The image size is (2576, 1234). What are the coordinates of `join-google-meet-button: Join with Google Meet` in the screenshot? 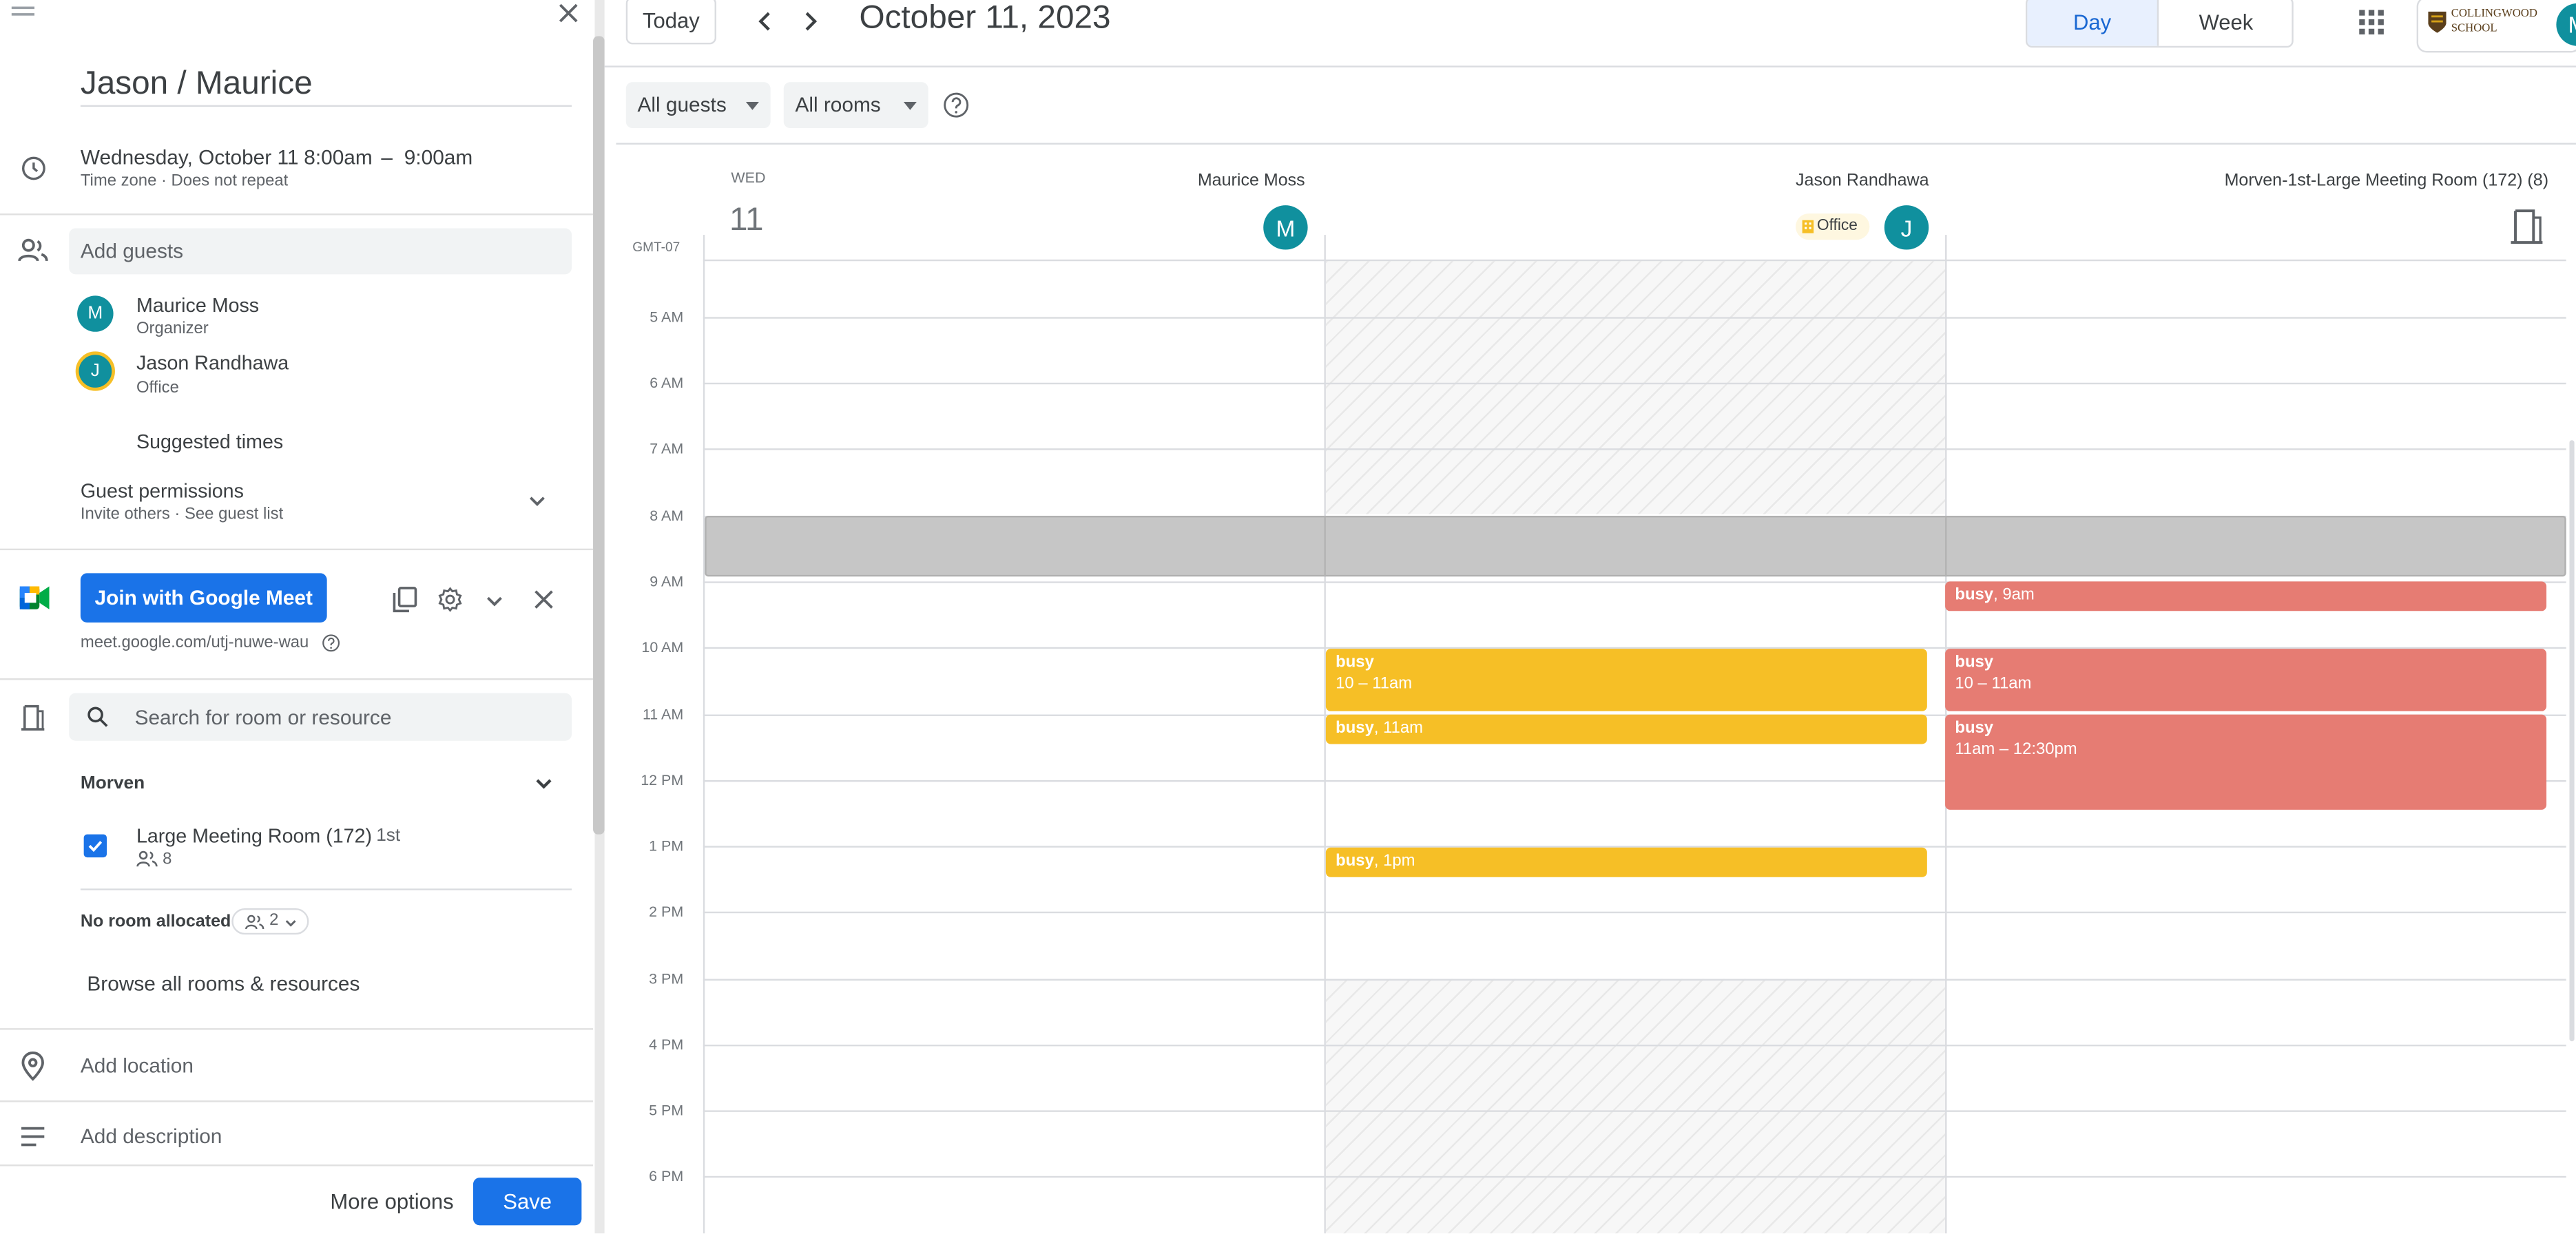 It's located at (204, 598).